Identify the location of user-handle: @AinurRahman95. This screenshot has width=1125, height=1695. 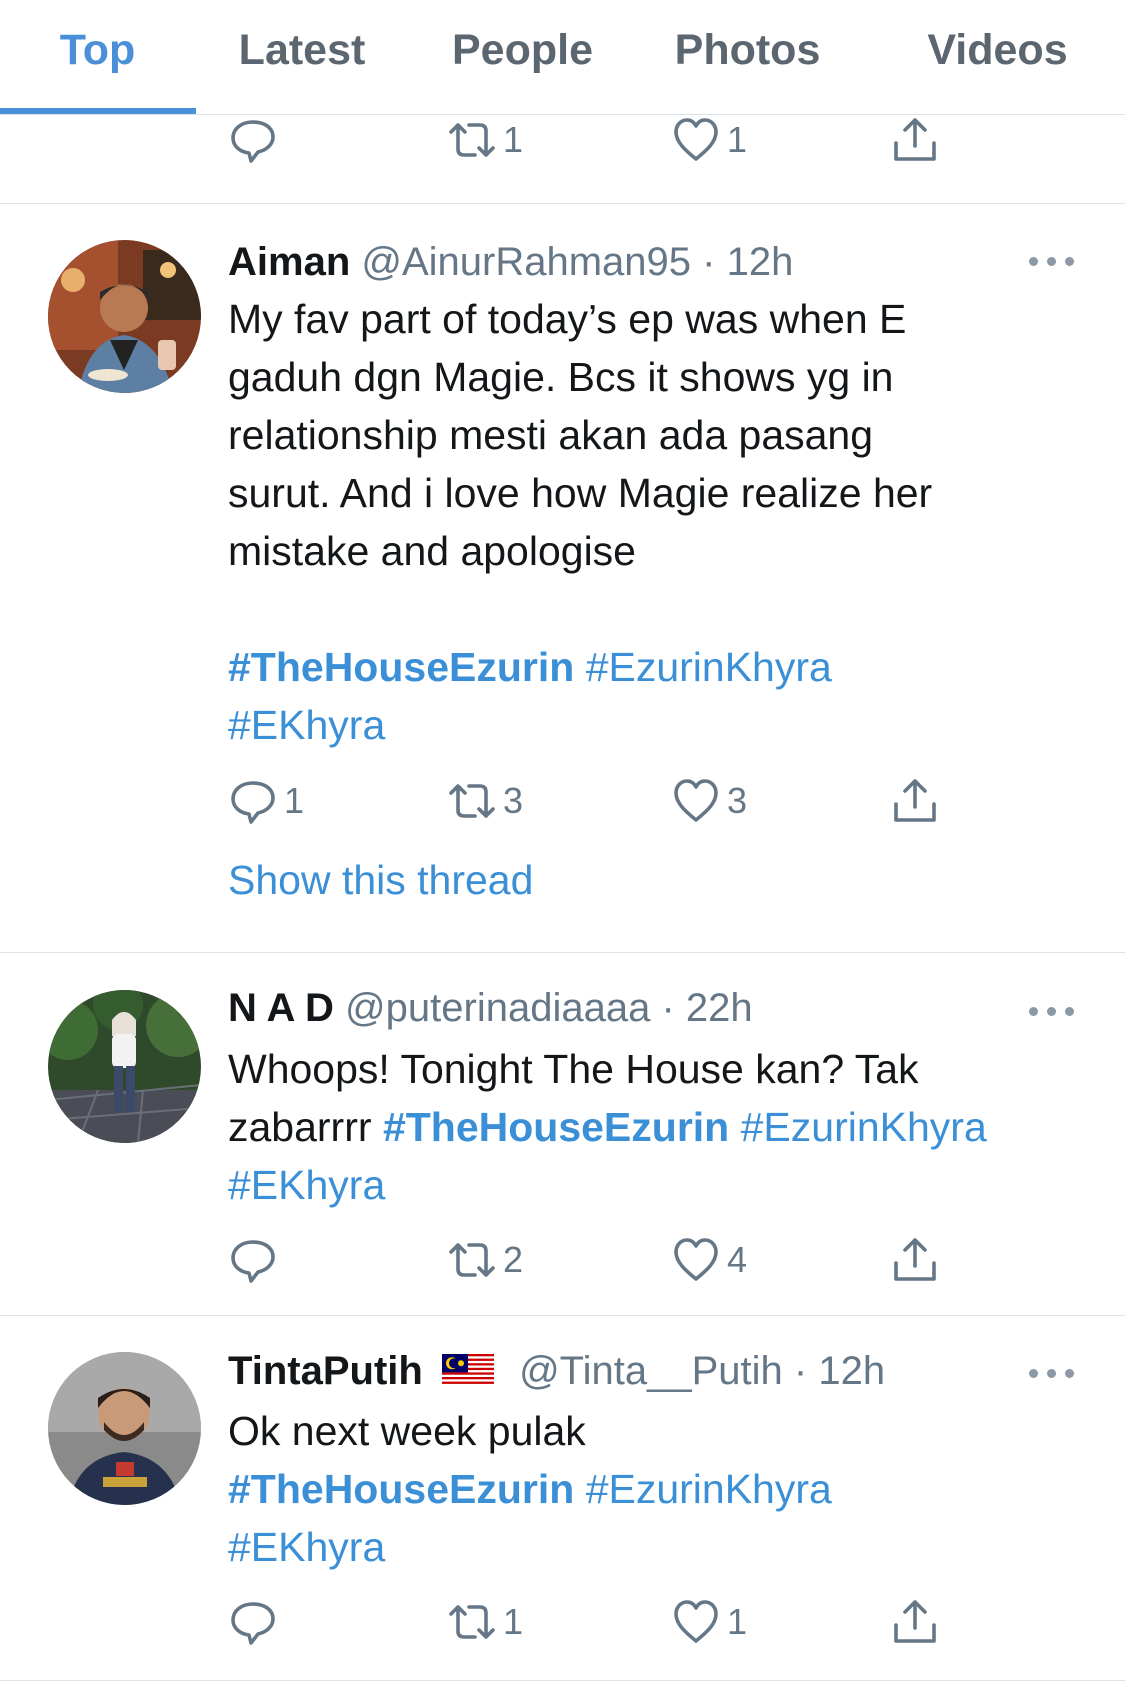
(526, 262).